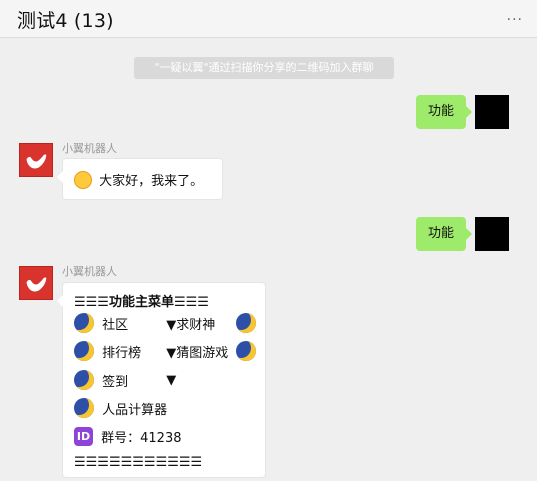 This screenshot has width=537, height=481. I want to click on menu-item-fortune: ▼求财神, so click(191, 325).